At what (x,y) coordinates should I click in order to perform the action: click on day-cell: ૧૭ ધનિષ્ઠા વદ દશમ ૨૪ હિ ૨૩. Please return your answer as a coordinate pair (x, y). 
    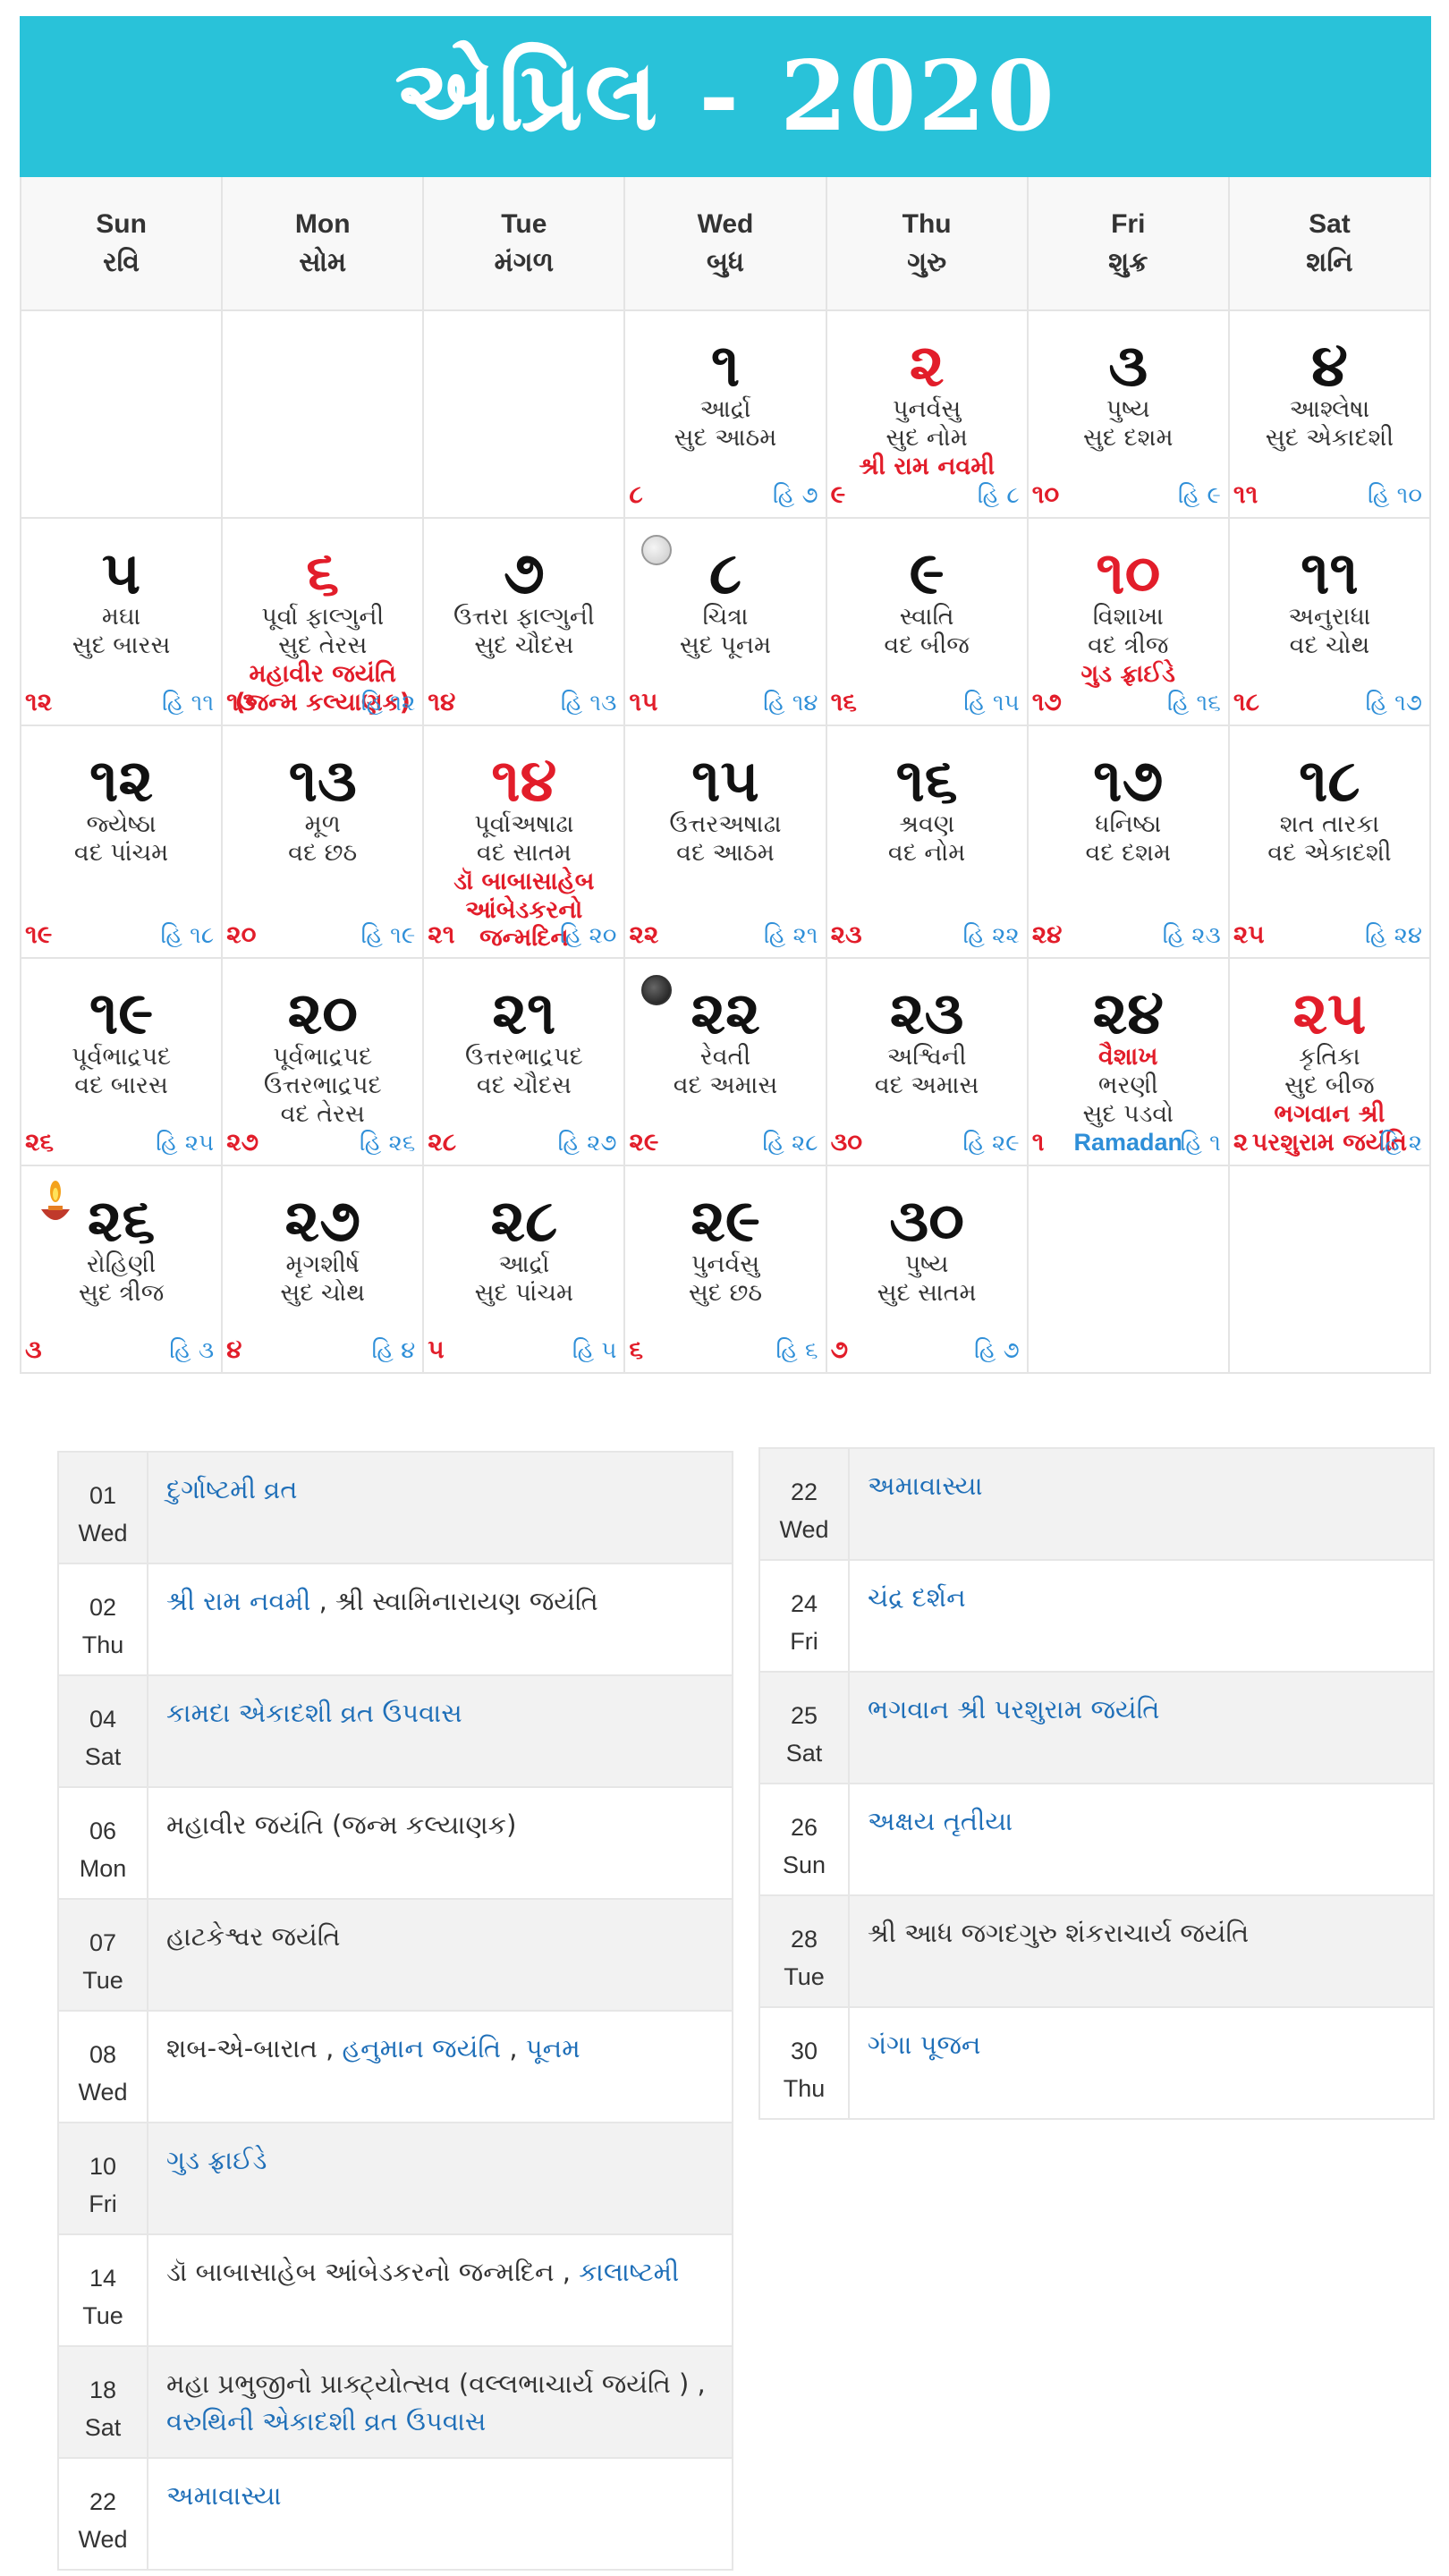
    Looking at the image, I should click on (1129, 842).